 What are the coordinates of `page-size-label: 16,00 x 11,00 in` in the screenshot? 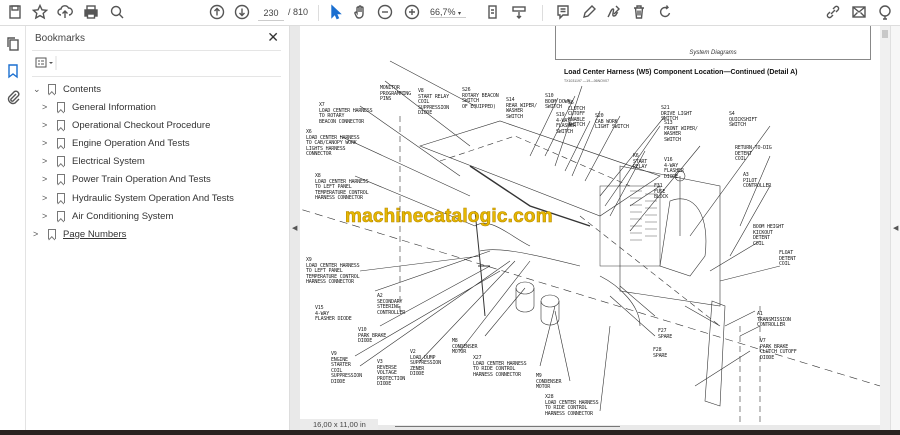 It's located at (339, 424).